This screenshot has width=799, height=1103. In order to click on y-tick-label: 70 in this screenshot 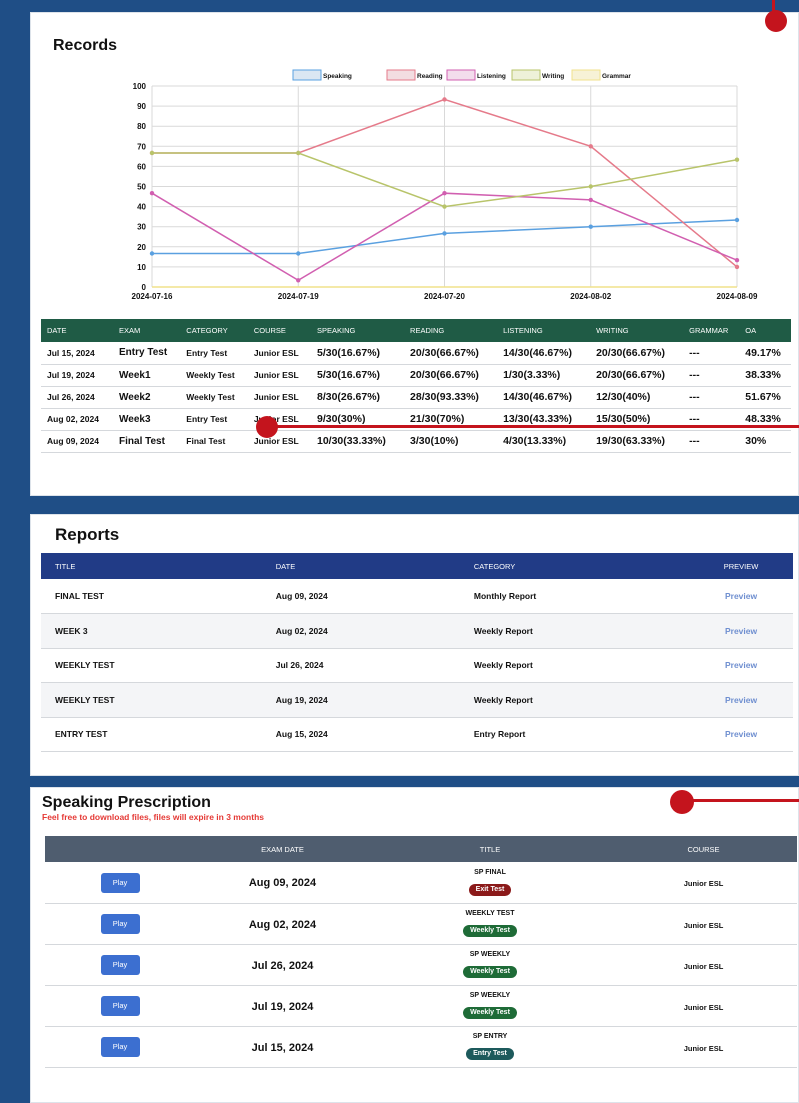, I will do `click(141, 146)`.